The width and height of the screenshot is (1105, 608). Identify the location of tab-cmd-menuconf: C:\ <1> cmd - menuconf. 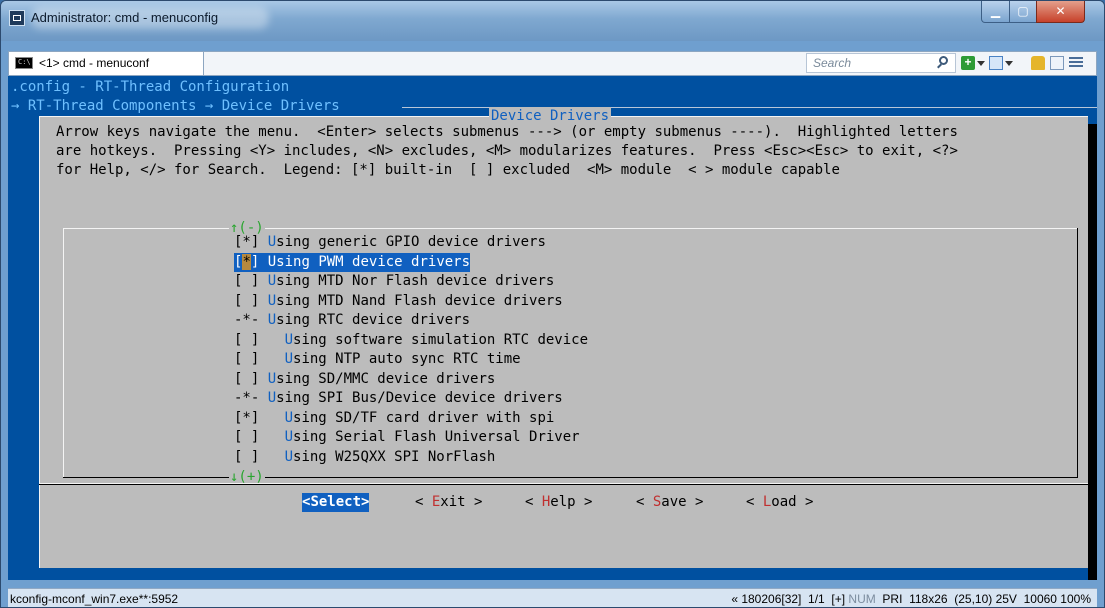
(106, 63).